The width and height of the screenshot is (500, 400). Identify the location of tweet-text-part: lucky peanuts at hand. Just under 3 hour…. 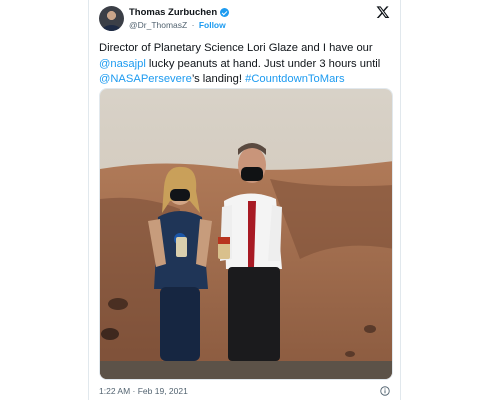
(263, 63).